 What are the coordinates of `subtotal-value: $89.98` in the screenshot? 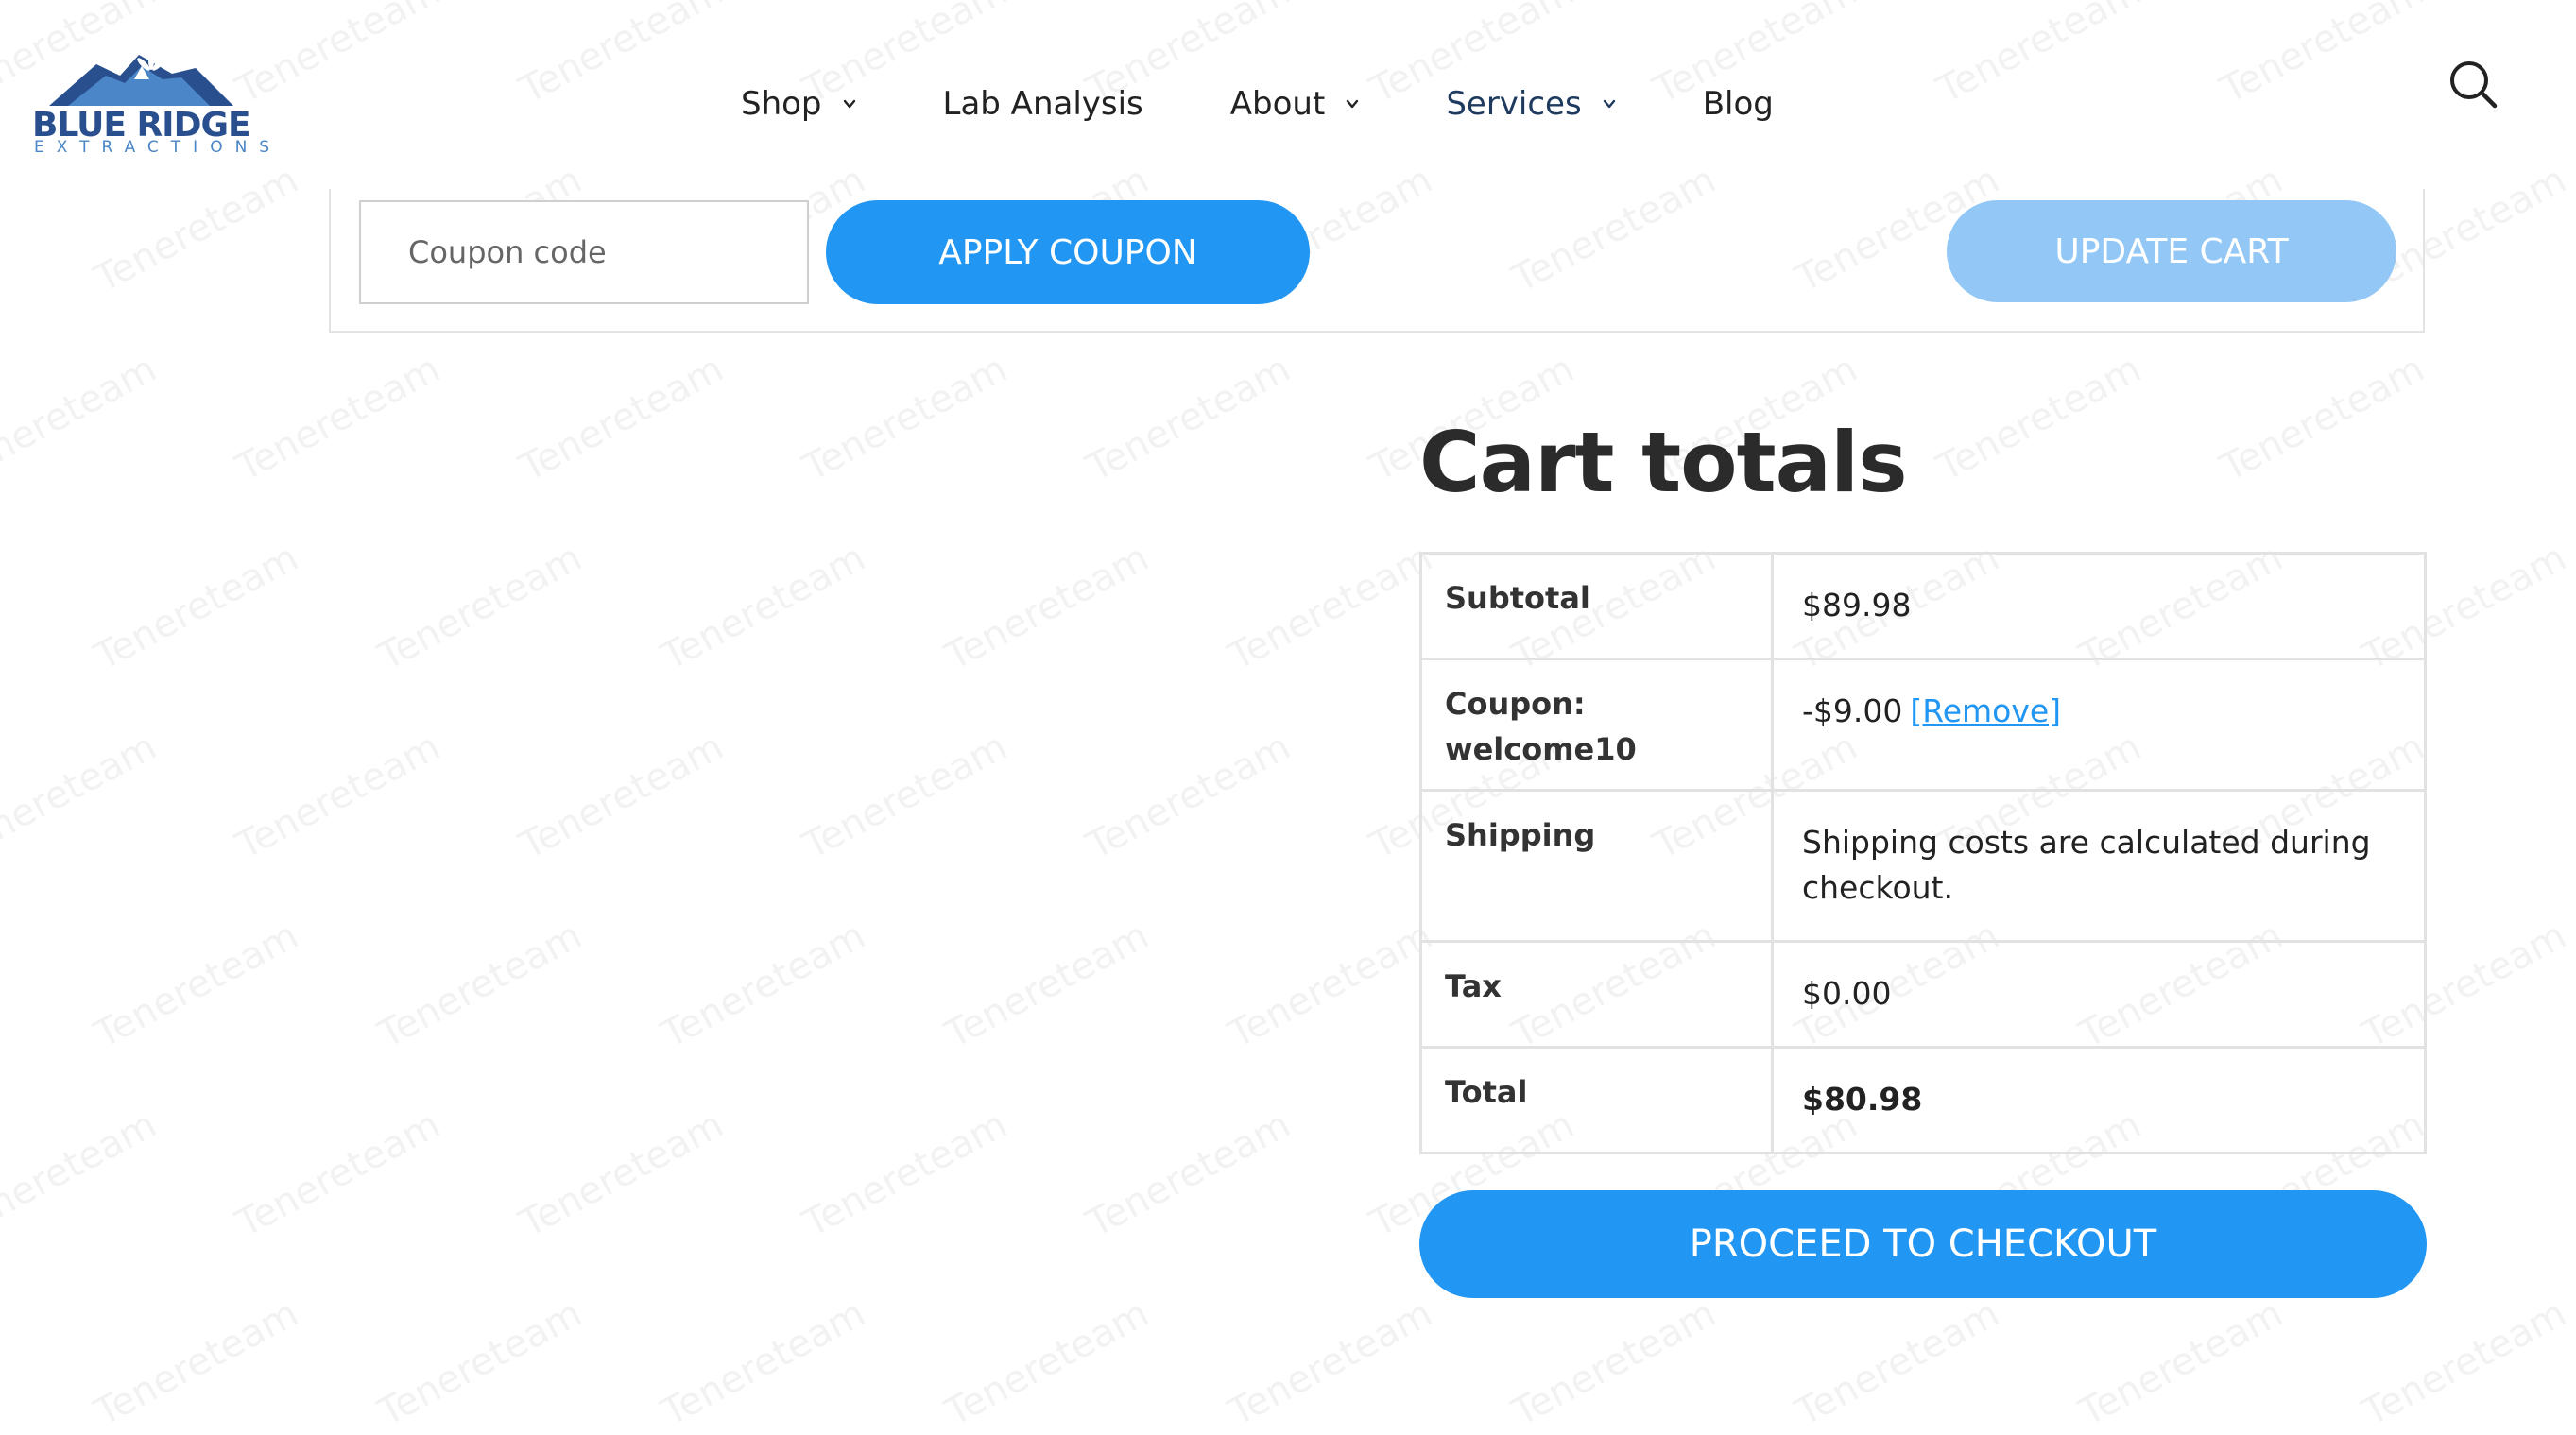 It's located at (2099, 606).